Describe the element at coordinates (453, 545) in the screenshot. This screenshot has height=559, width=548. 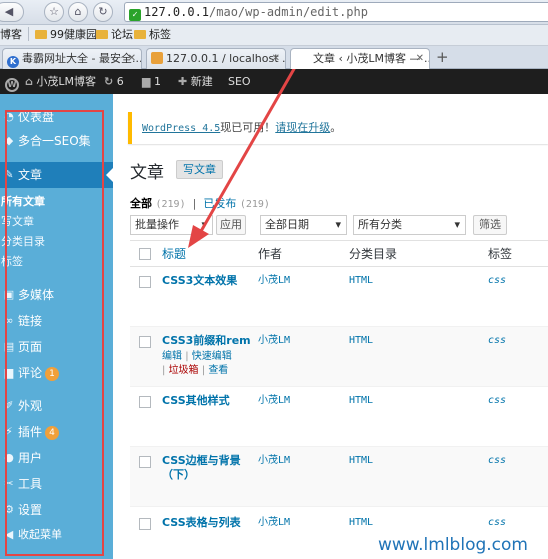
I see `watermark: www.lmlblog.com` at that location.